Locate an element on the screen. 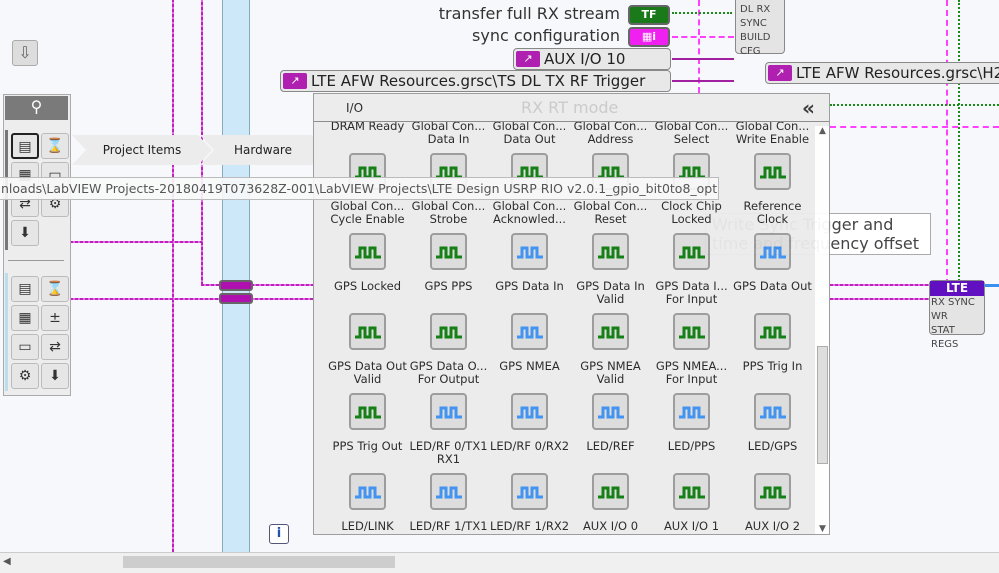 This screenshot has height=573, width=999. palette-item: LED/GPS is located at coordinates (772, 423).